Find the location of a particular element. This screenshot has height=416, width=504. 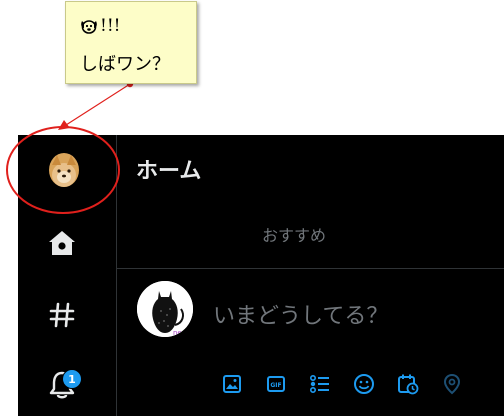

schedule-button is located at coordinates (408, 384).